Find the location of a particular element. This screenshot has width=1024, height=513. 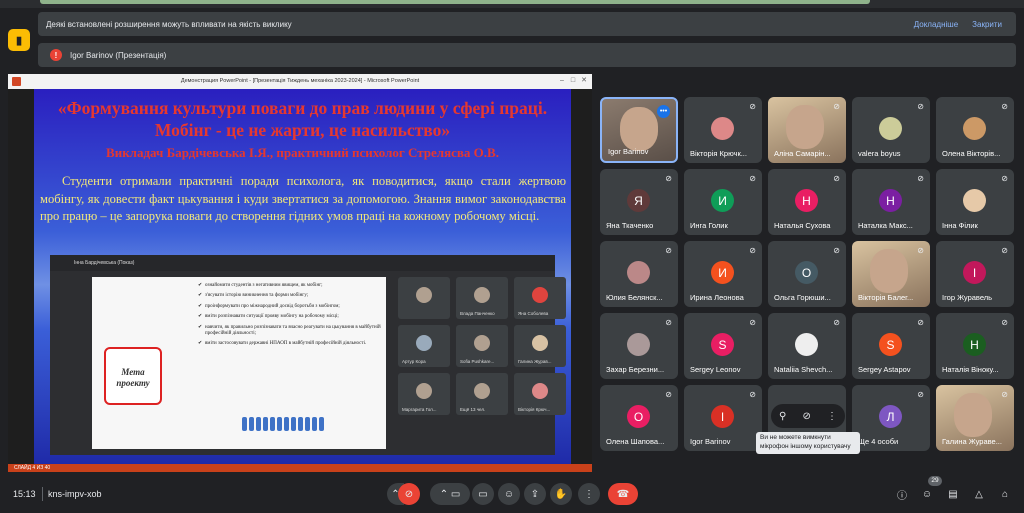

camera-button: ⌃ ▭ is located at coordinates (450, 494).